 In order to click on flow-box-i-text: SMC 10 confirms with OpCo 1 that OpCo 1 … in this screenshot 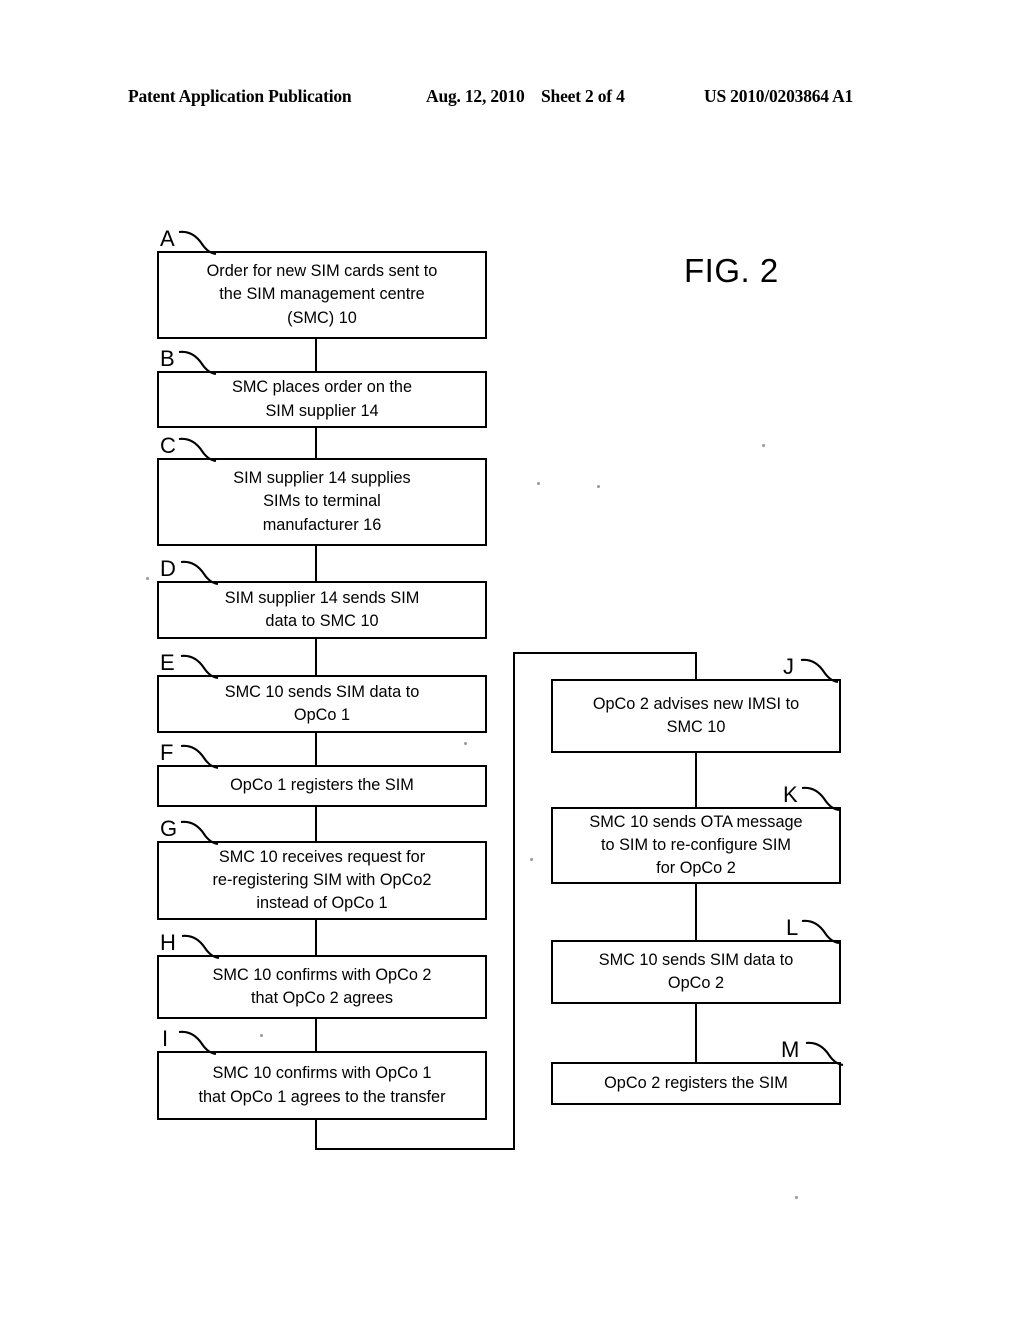, I will do `click(322, 1085)`.